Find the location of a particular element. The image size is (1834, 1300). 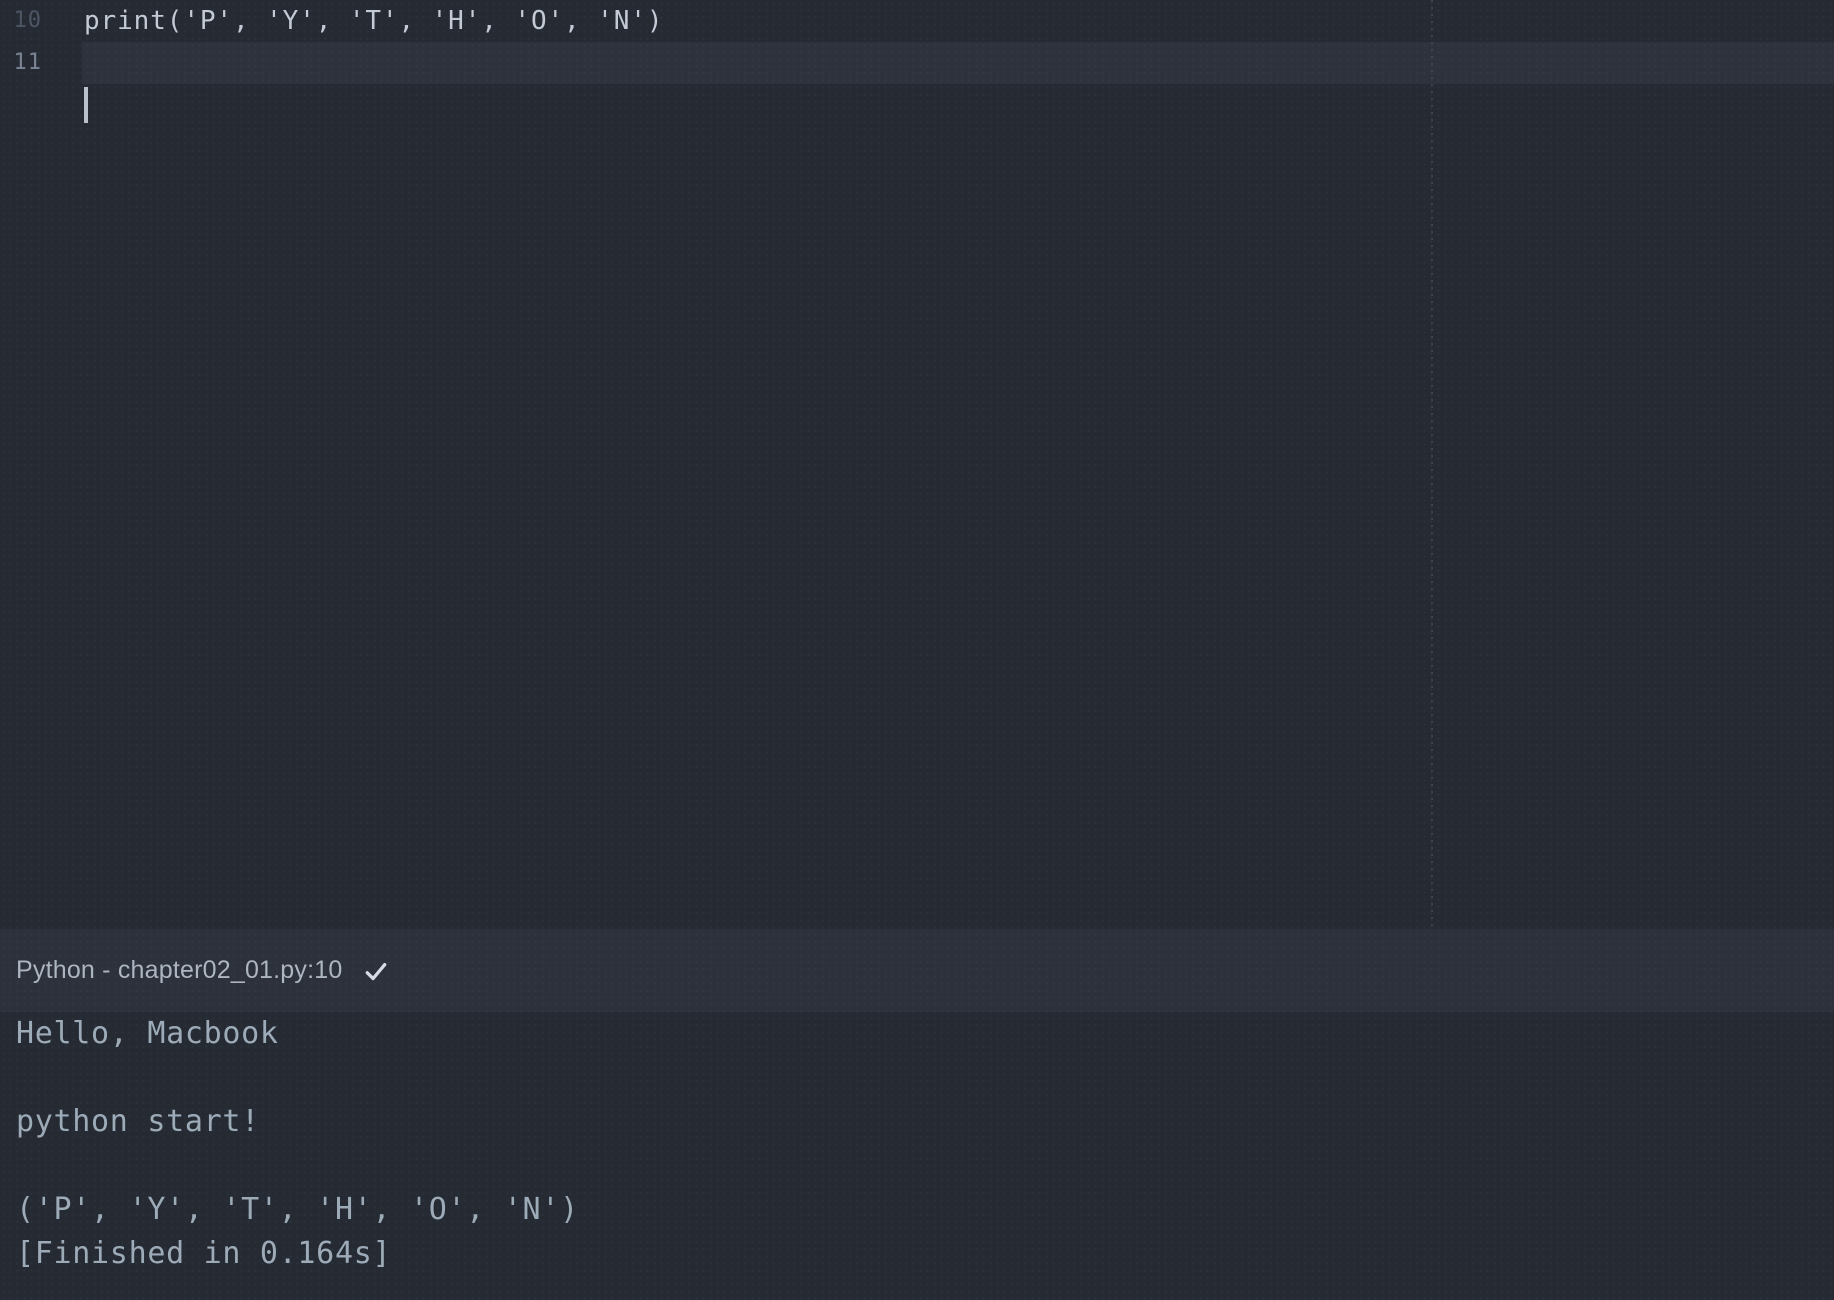

line-number-active: 11 is located at coordinates (27, 62).